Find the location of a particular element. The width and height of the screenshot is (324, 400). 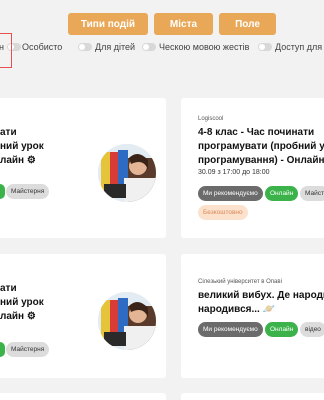

card-date: 30.09 з 17:00 до 18:00 is located at coordinates (234, 172).